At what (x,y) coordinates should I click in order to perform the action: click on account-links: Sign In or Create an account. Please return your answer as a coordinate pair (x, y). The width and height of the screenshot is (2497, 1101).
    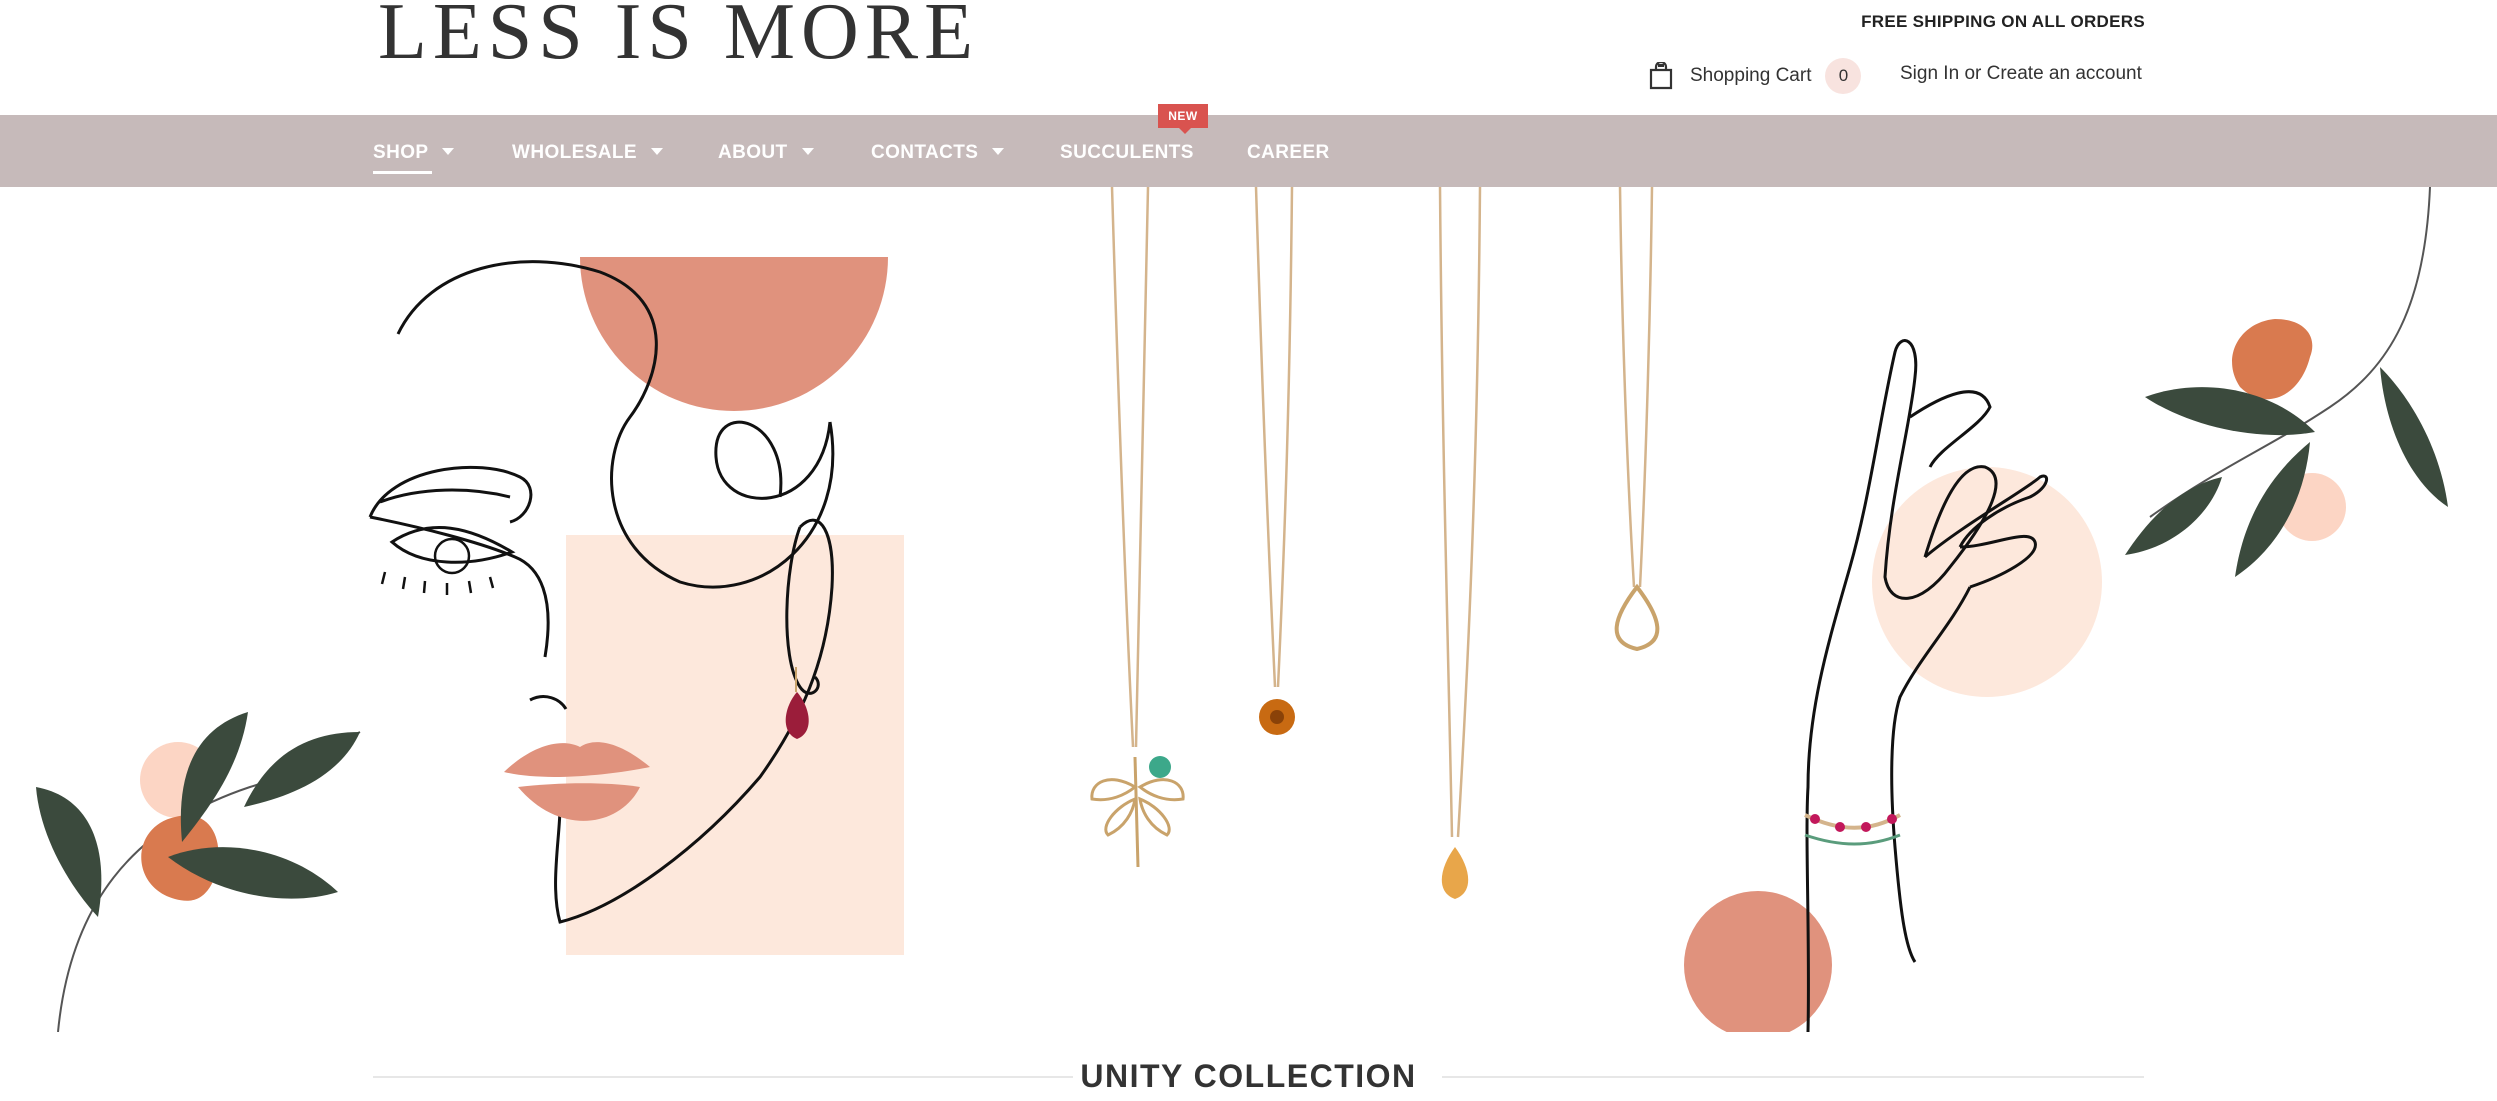
    Looking at the image, I should click on (2021, 74).